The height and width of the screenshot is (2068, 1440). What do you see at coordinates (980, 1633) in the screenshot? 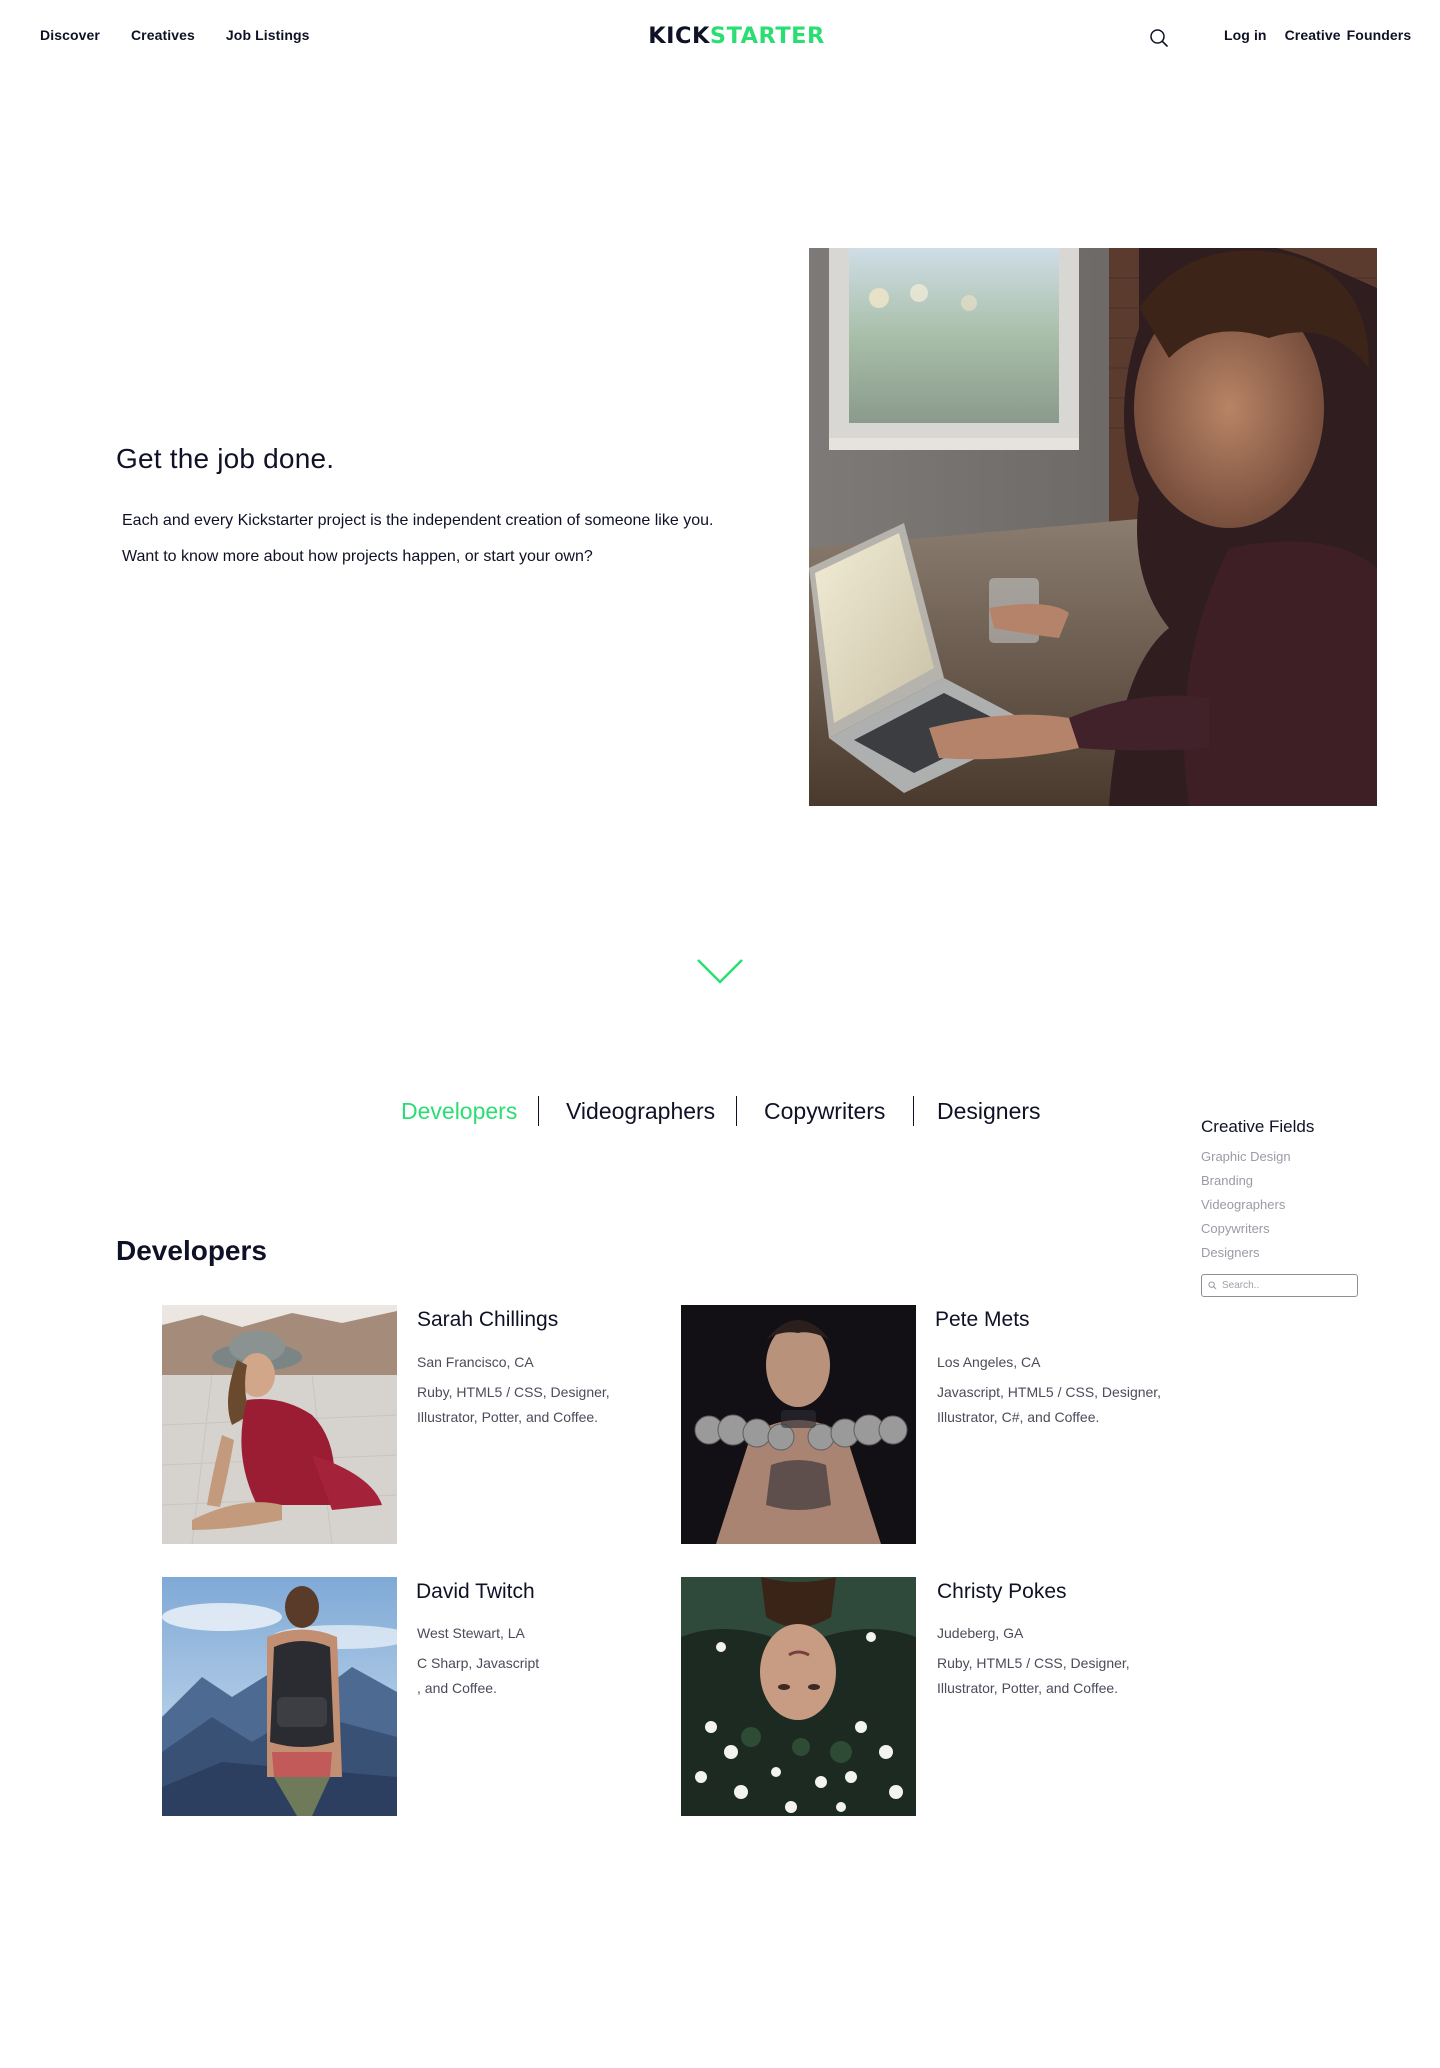
I see `profile-location-christy: Judeberg, GA` at bounding box center [980, 1633].